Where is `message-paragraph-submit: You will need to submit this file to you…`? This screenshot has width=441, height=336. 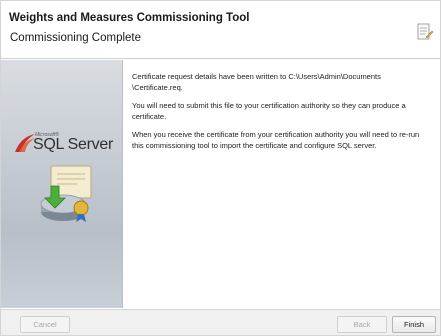
message-paragraph-submit: You will need to submit this file to you… is located at coordinates (269, 111).